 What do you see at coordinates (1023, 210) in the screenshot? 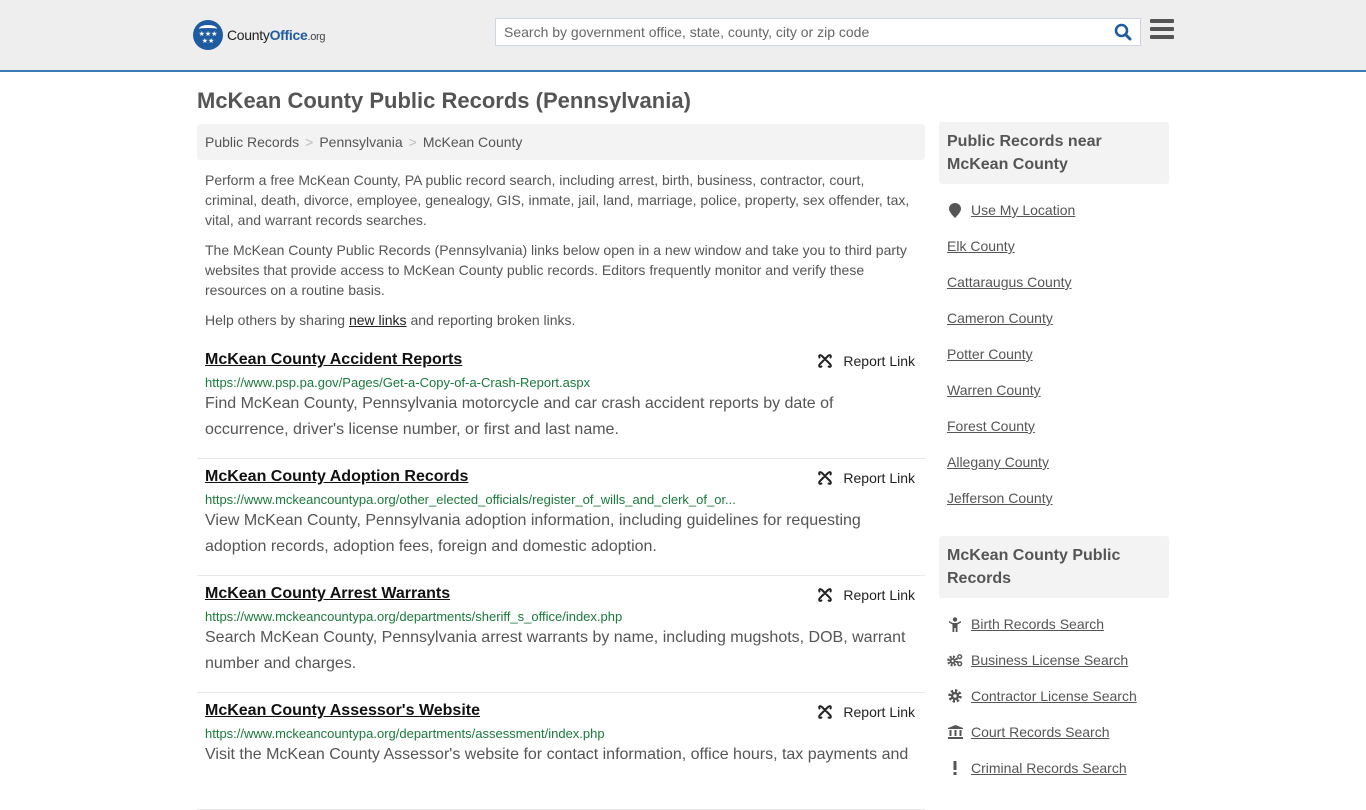
I see `use-my-location-link: Use My Location` at bounding box center [1023, 210].